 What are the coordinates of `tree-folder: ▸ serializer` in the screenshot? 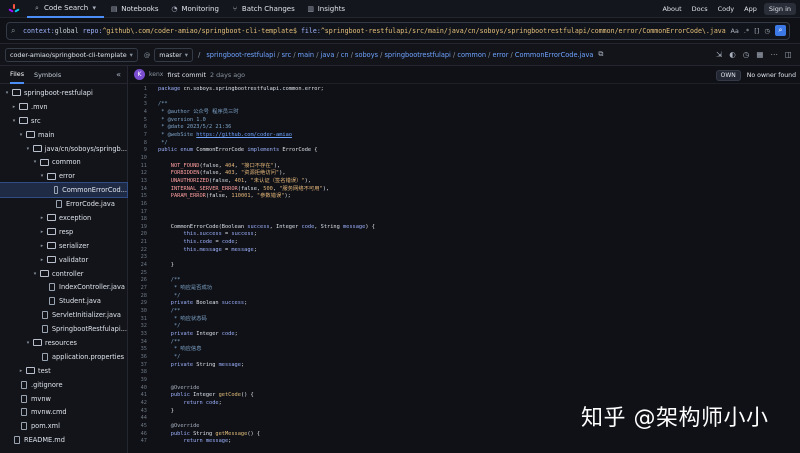 It's located at (63, 246).